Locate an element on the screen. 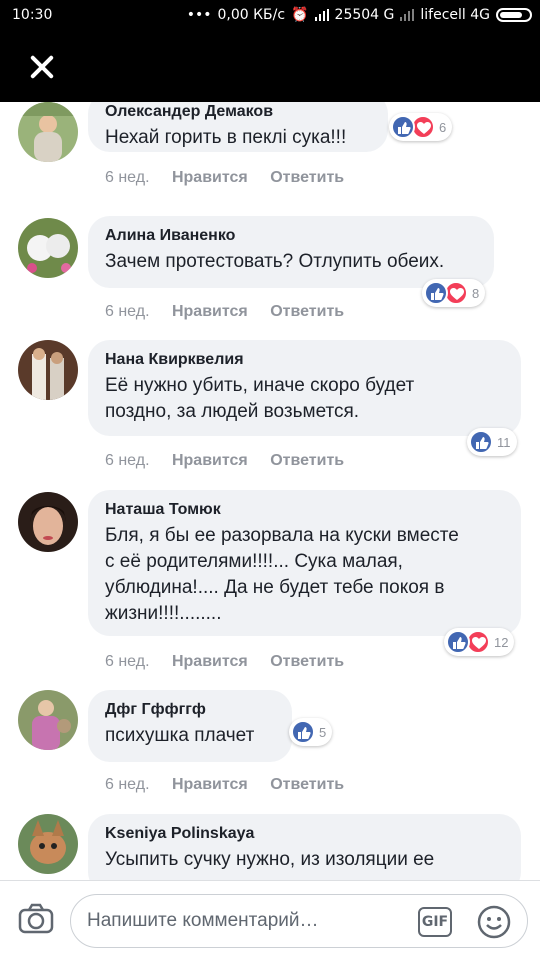 The image size is (540, 960). more-dots-icon: ••• is located at coordinates (199, 15).